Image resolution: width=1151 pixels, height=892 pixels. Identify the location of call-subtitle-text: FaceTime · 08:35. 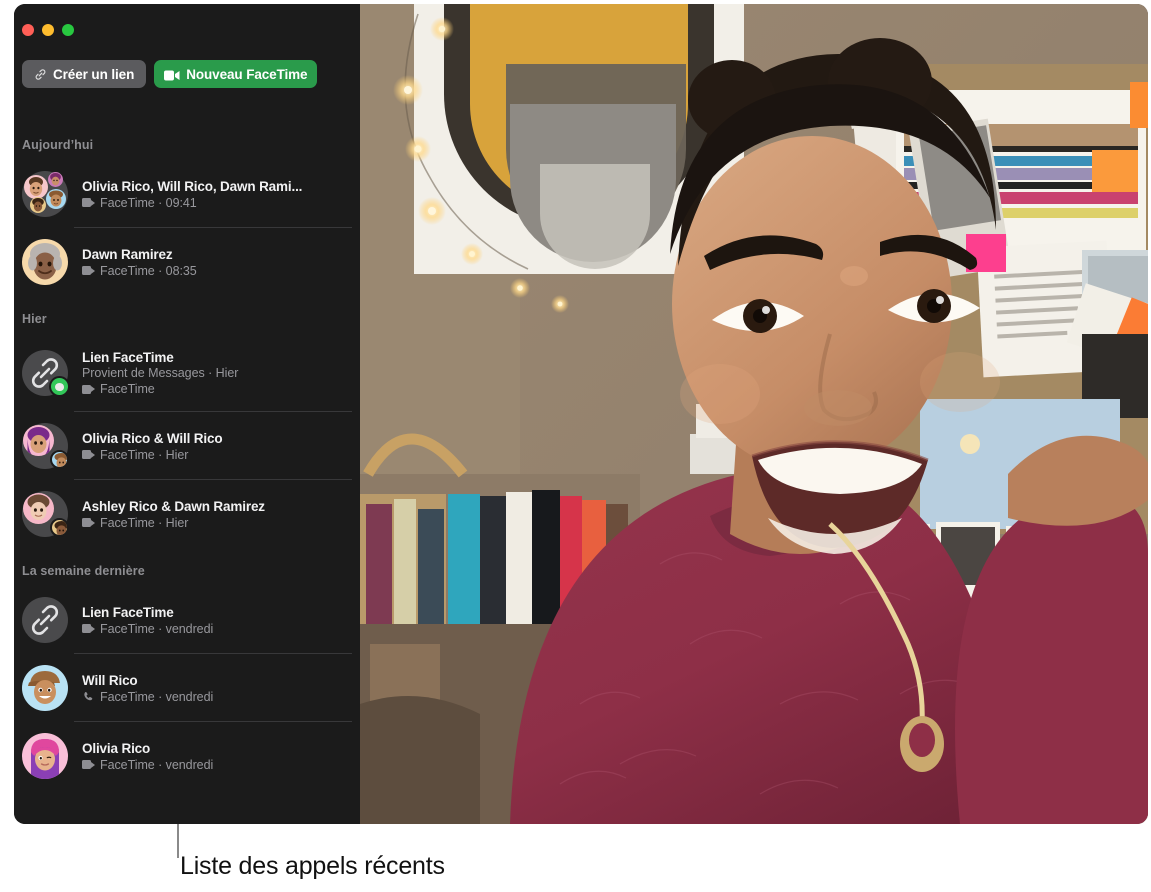
(148, 270).